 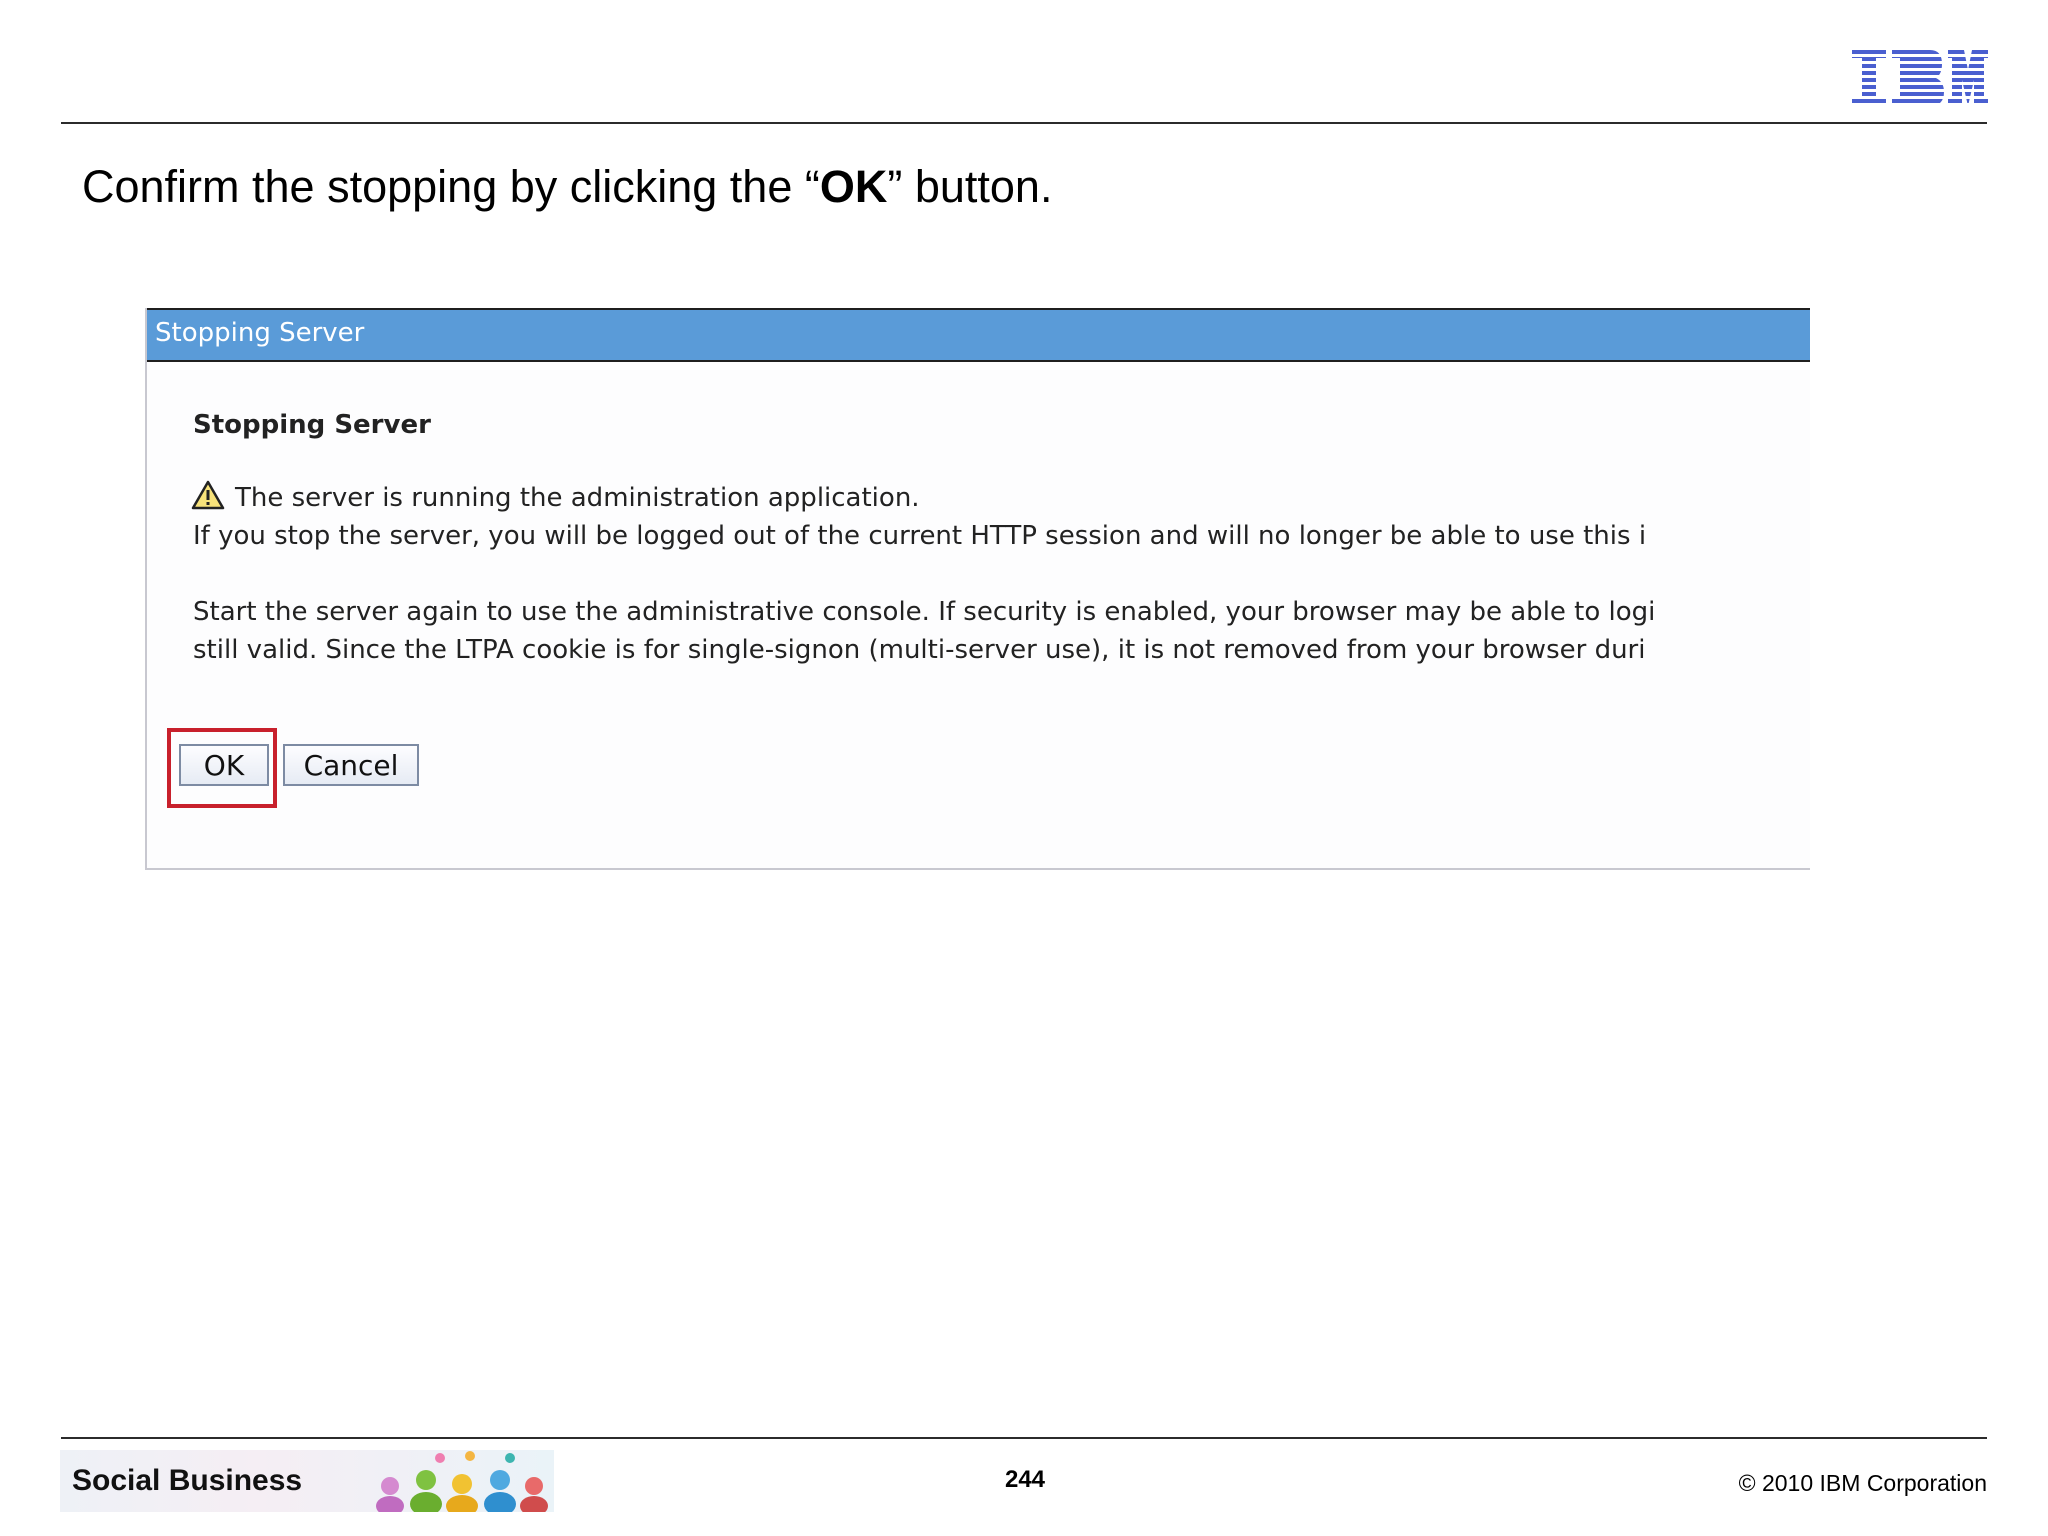 What do you see at coordinates (978, 335) in the screenshot?
I see `dialog-titlebar: Stopping Server` at bounding box center [978, 335].